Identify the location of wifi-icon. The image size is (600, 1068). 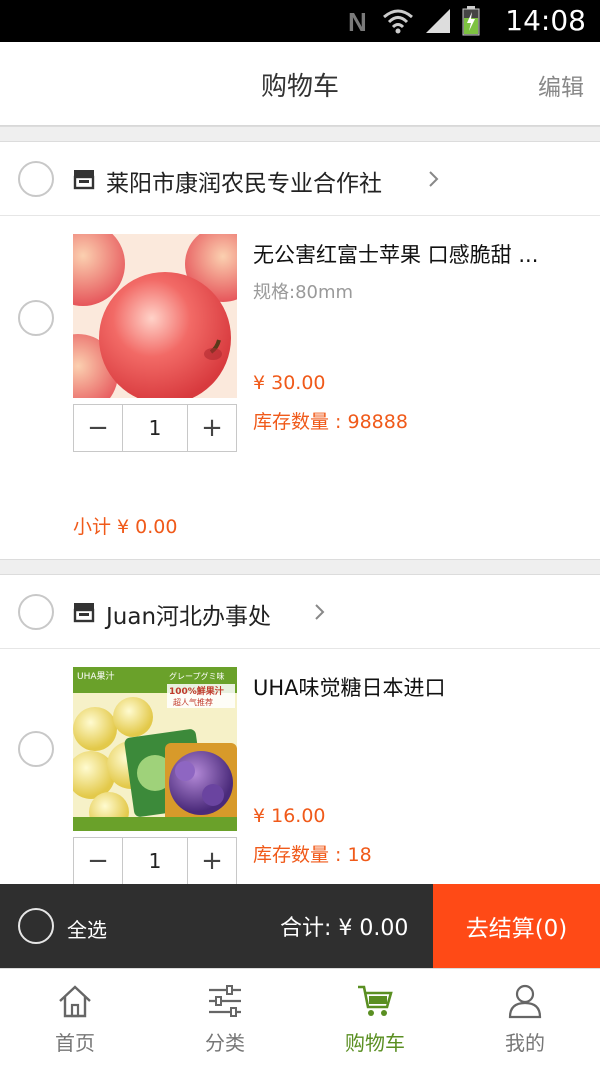
(398, 21).